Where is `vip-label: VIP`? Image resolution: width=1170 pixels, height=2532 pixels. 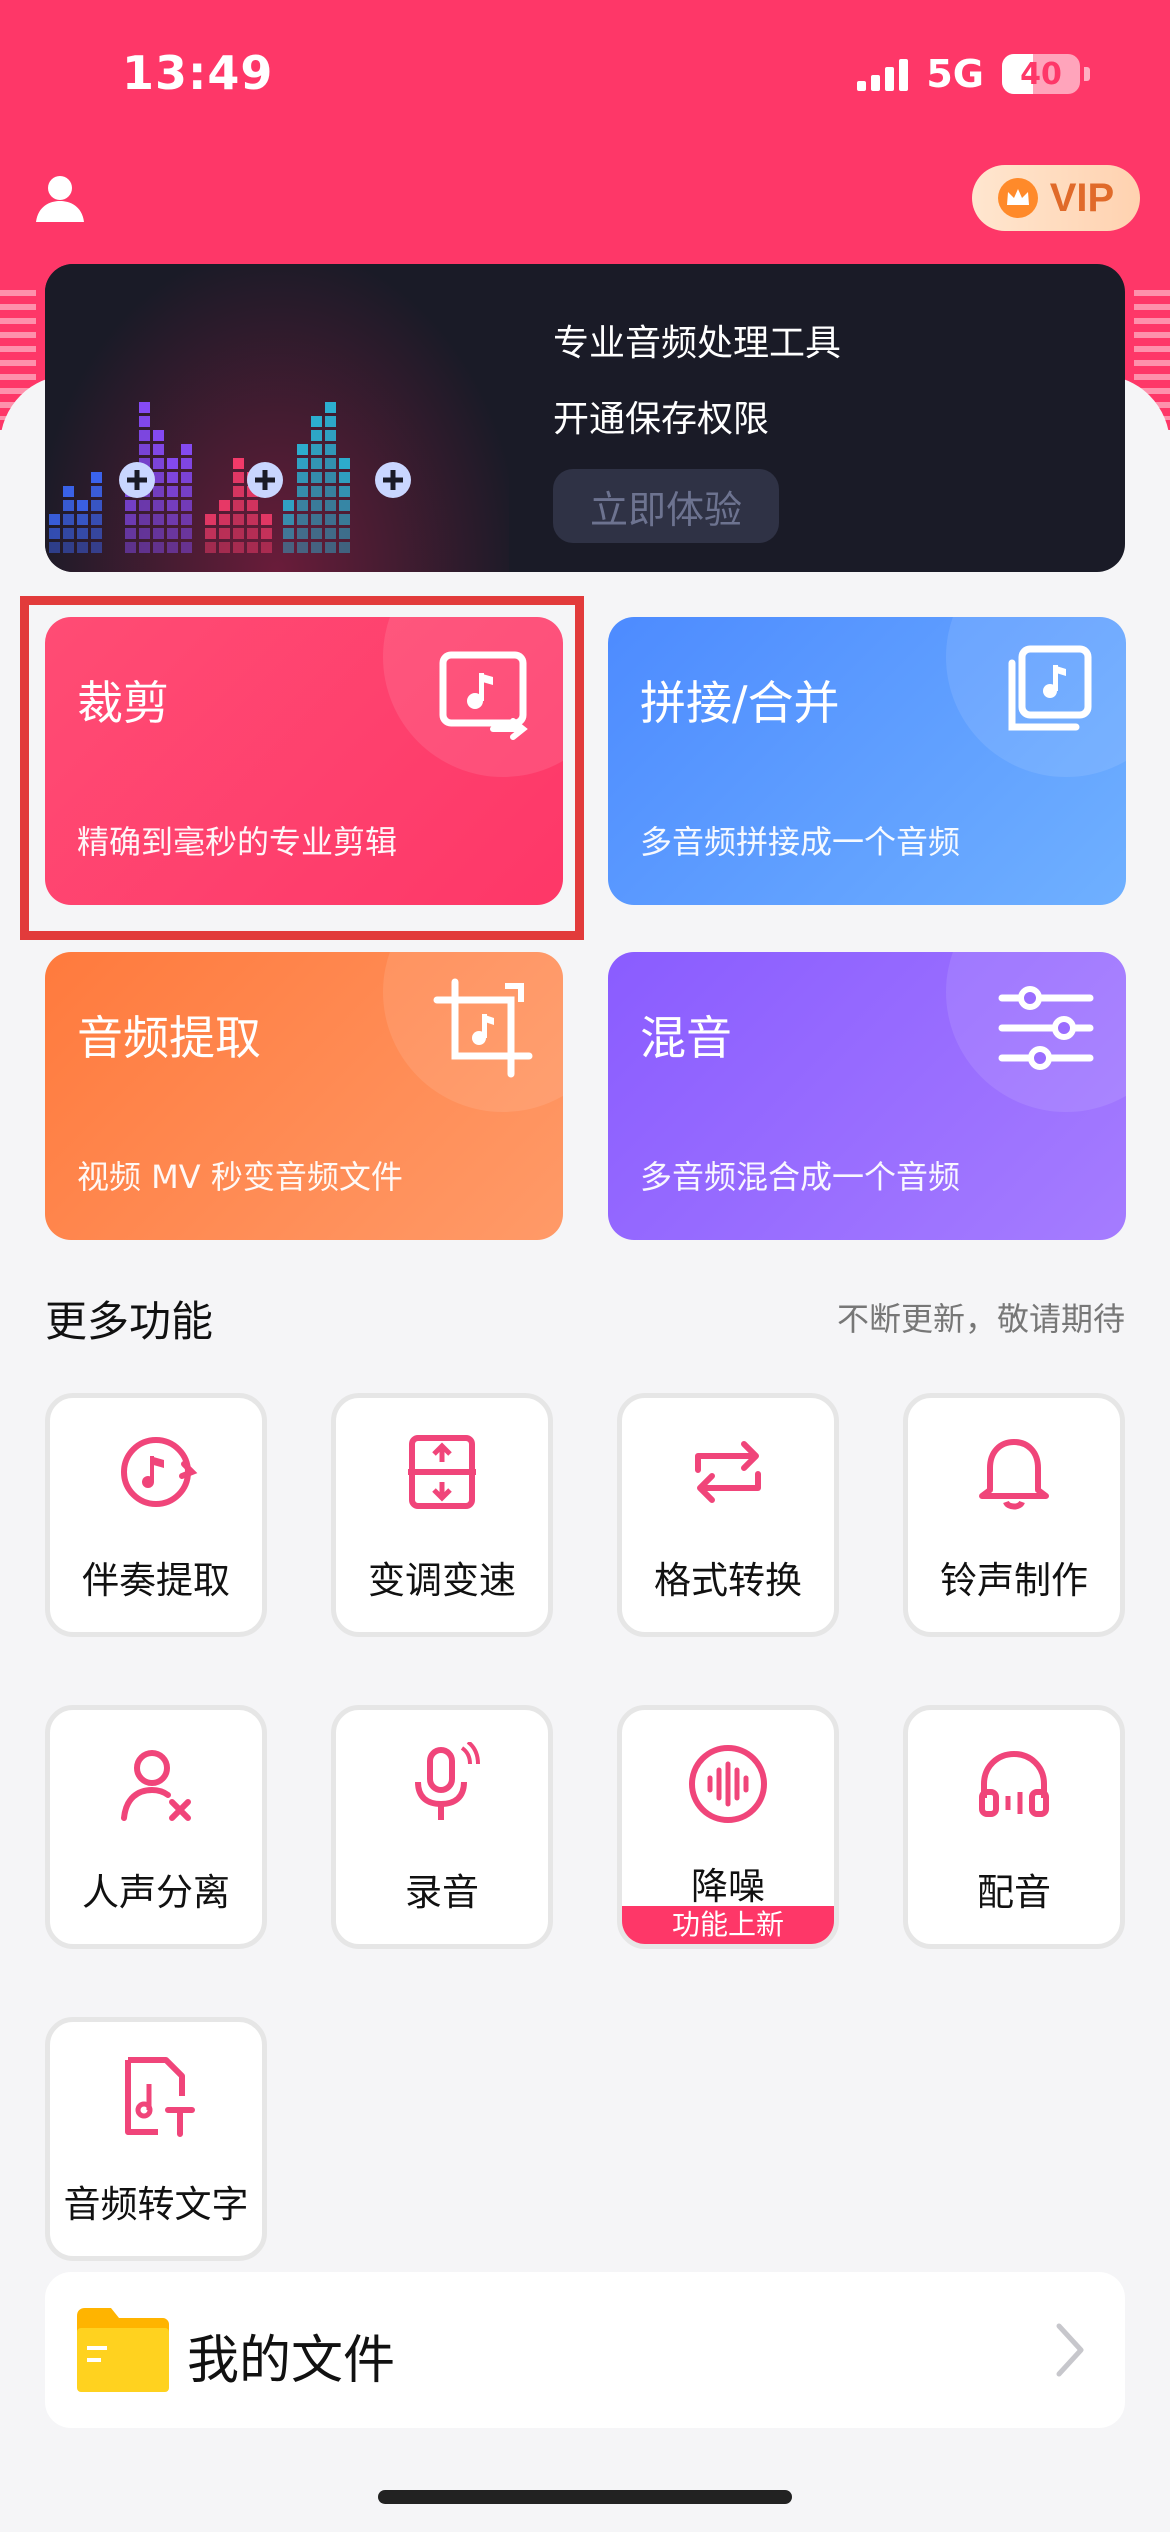 vip-label: VIP is located at coordinates (1082, 197).